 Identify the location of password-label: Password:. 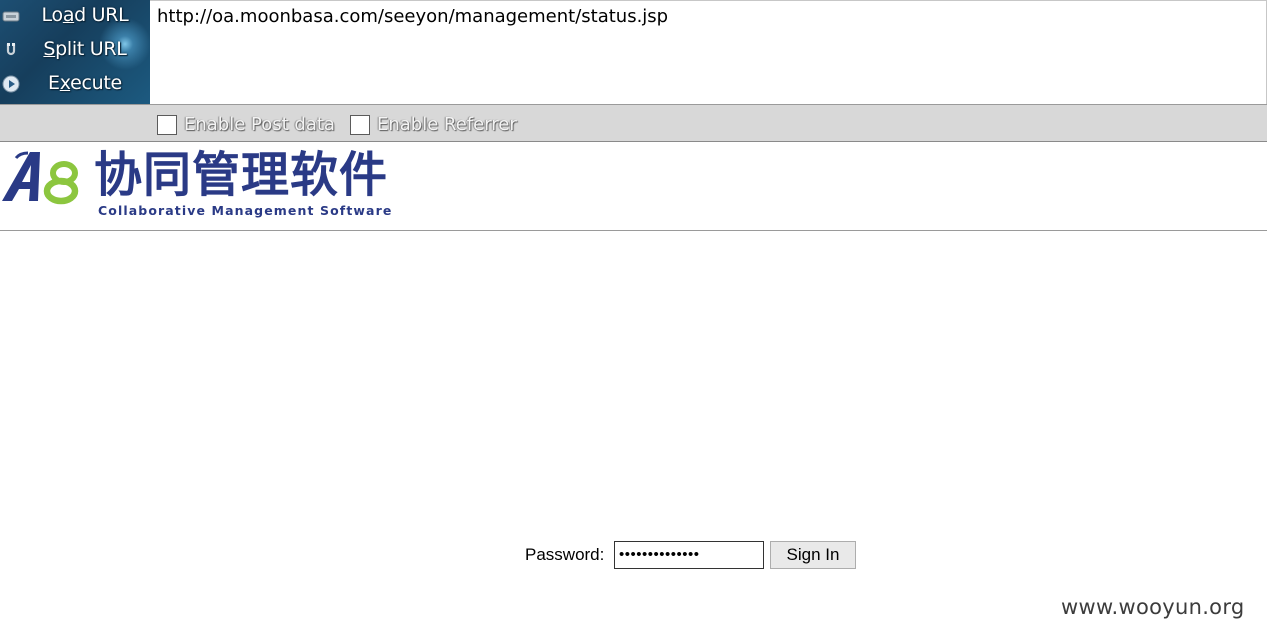
(565, 554).